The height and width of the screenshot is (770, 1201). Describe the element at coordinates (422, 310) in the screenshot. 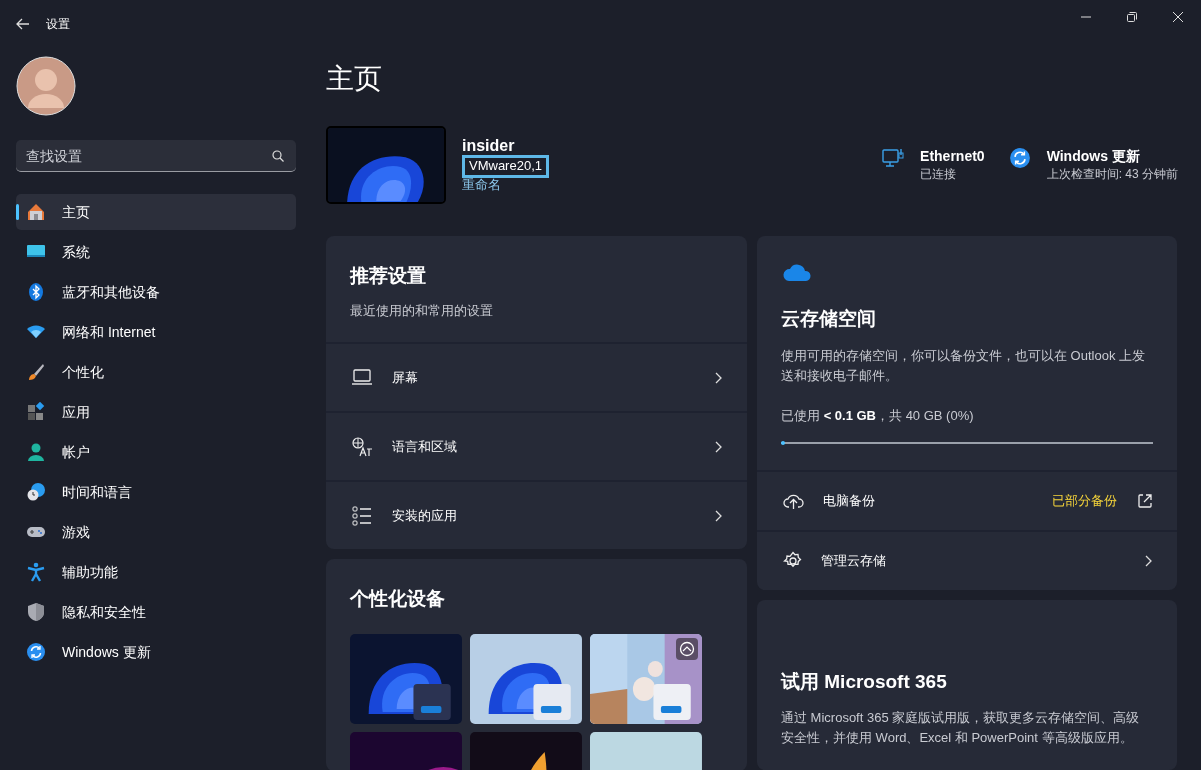

I see `card-subtitle: 最近使用的和常用的设置` at that location.